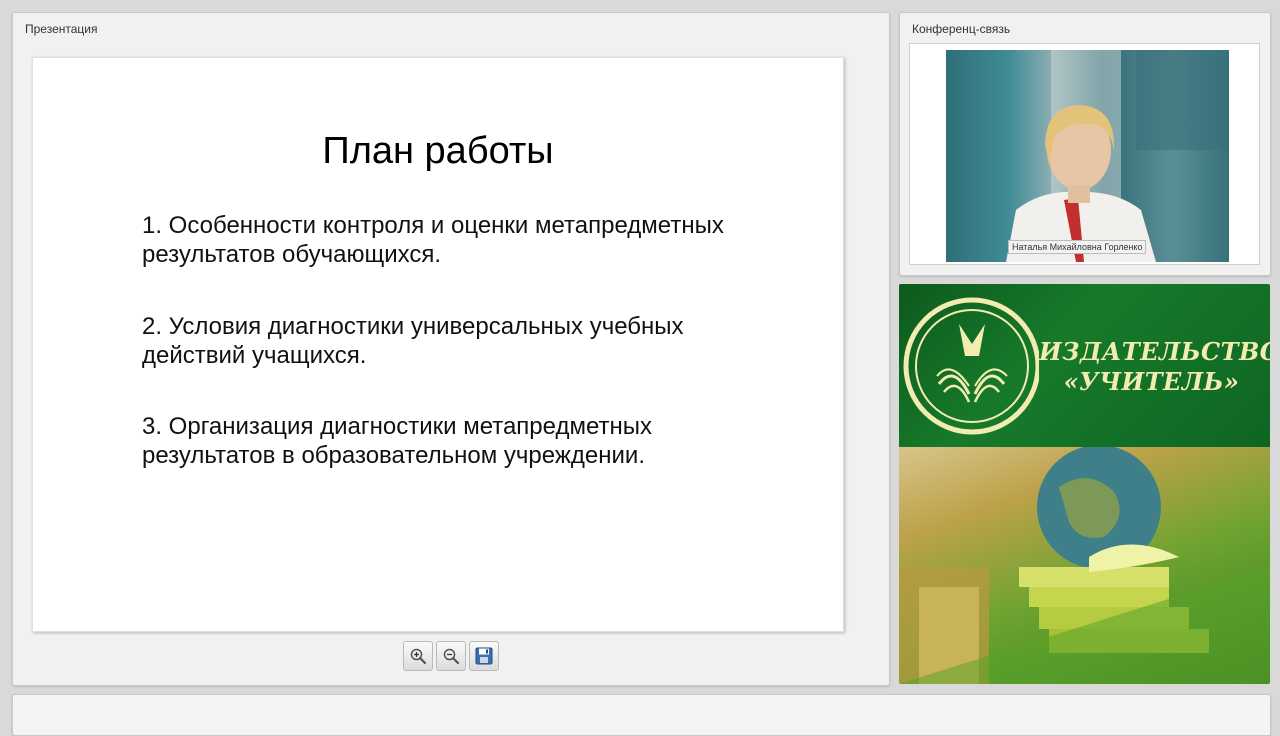 The height and width of the screenshot is (736, 1280). I want to click on banner-image, so click(1084, 564).